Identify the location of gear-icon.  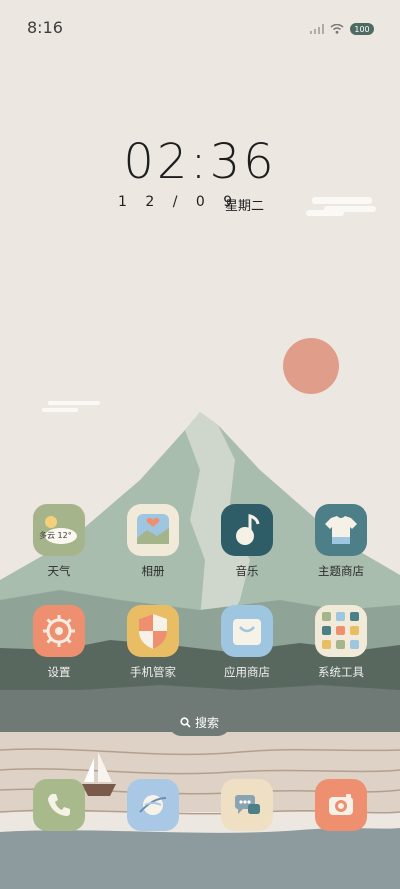
(59, 631).